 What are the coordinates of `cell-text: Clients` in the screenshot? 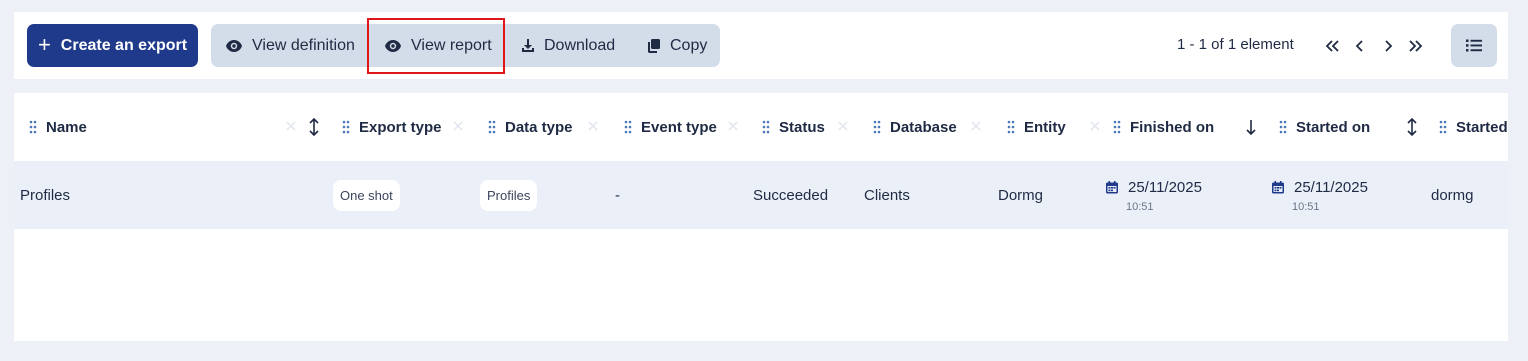 It's located at (887, 195).